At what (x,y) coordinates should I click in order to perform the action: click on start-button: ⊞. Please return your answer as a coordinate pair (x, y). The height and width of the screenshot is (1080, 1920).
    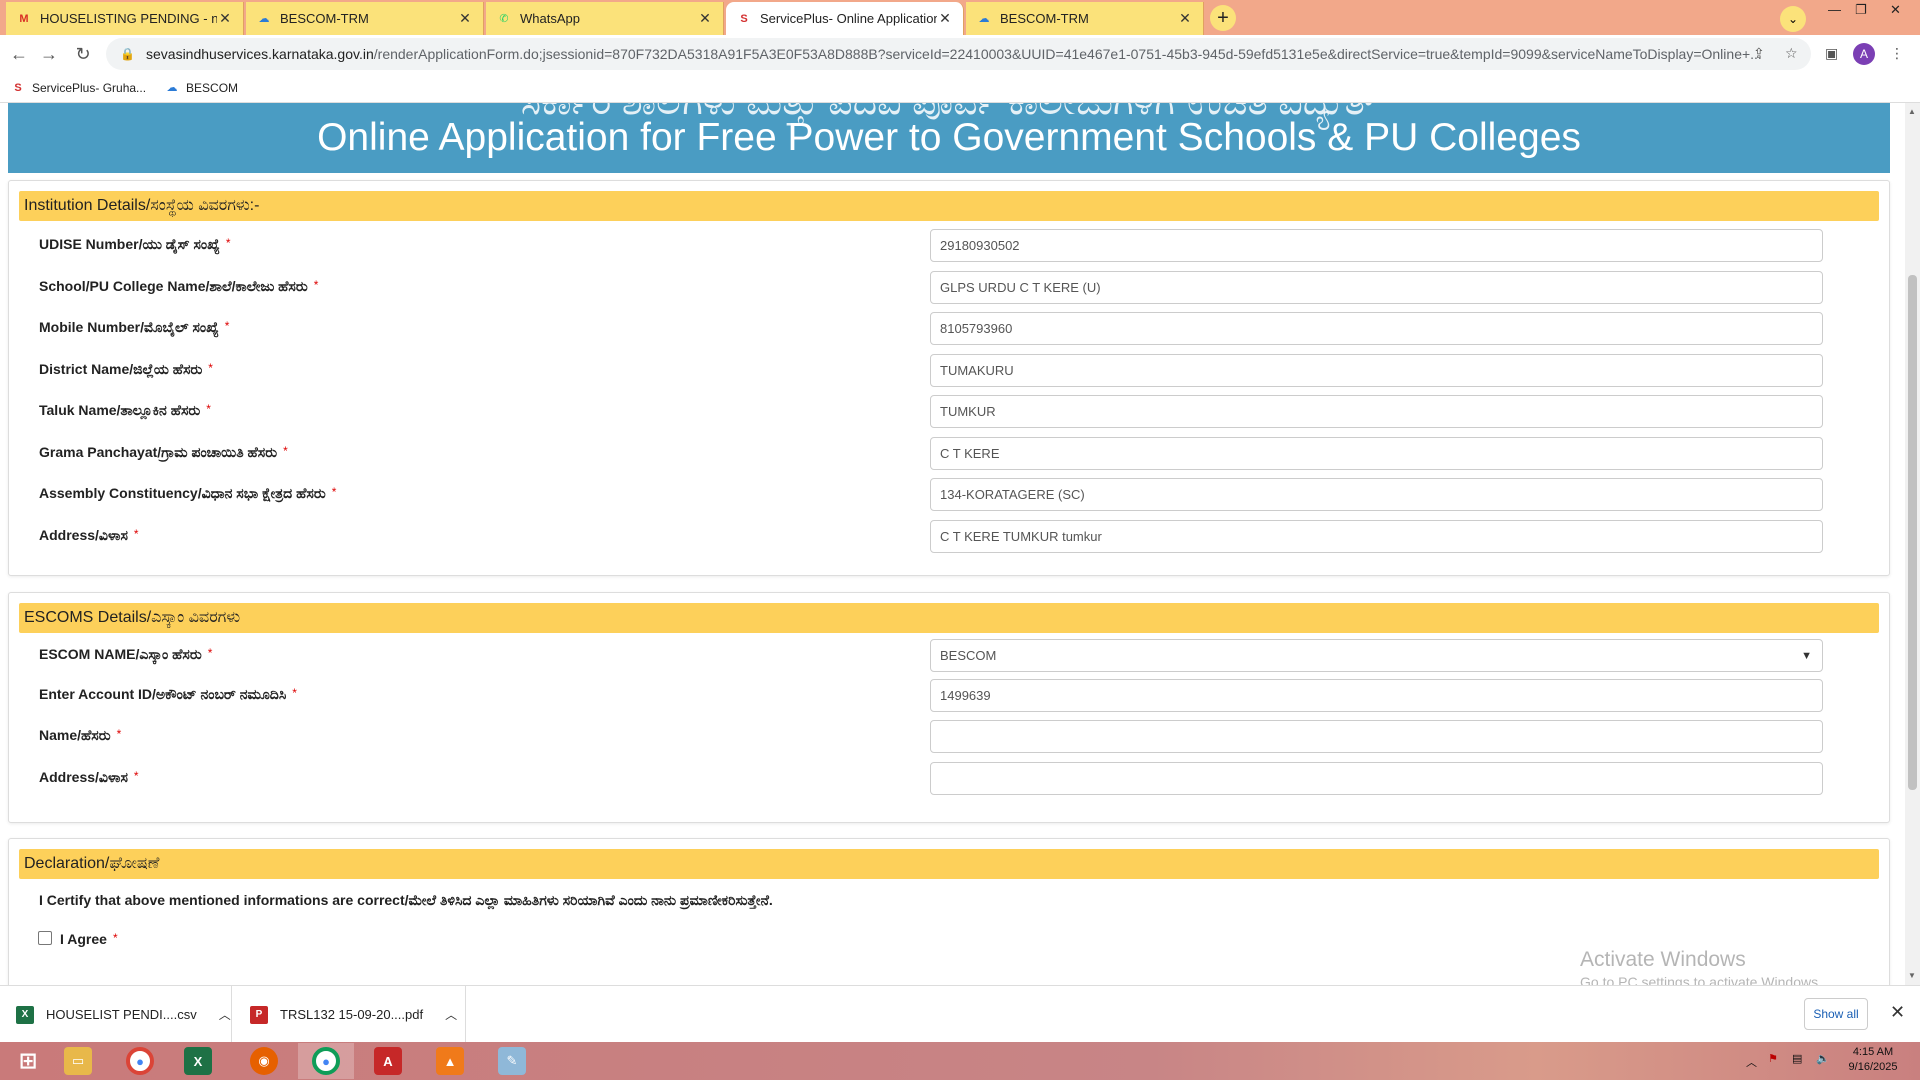
    Looking at the image, I should click on (28, 1061).